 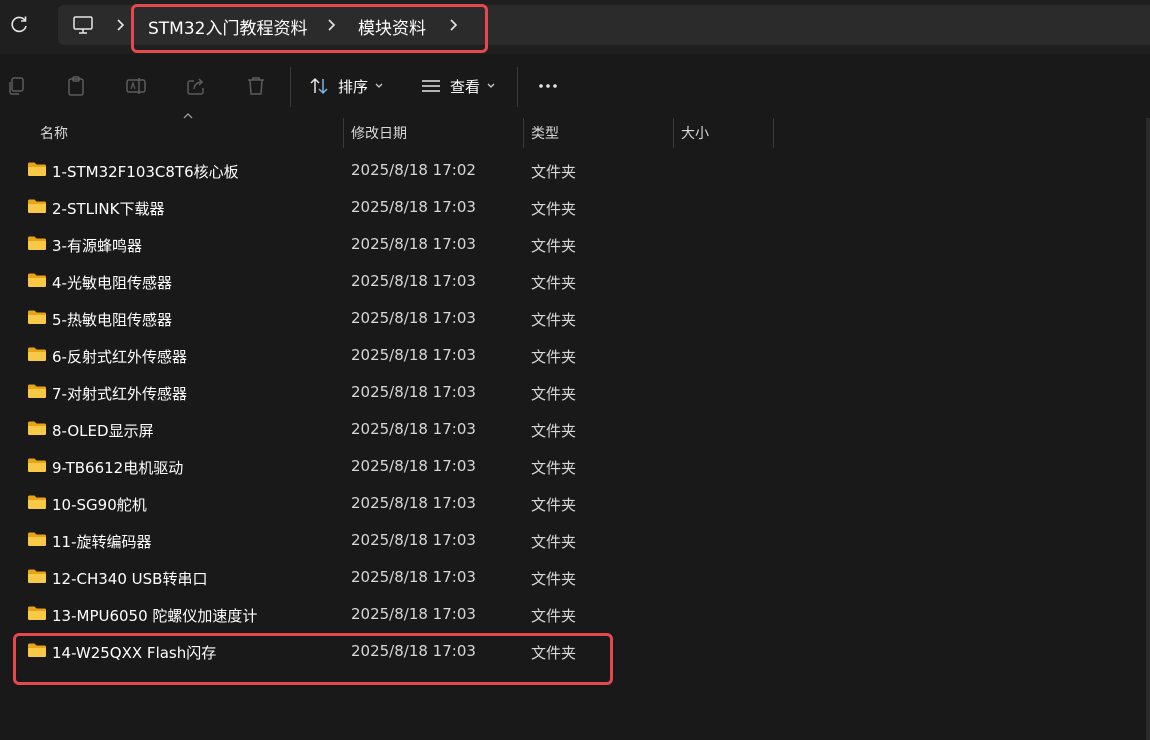 What do you see at coordinates (575, 133) in the screenshot?
I see `column-header: 名称 修改日期 类型 大小` at bounding box center [575, 133].